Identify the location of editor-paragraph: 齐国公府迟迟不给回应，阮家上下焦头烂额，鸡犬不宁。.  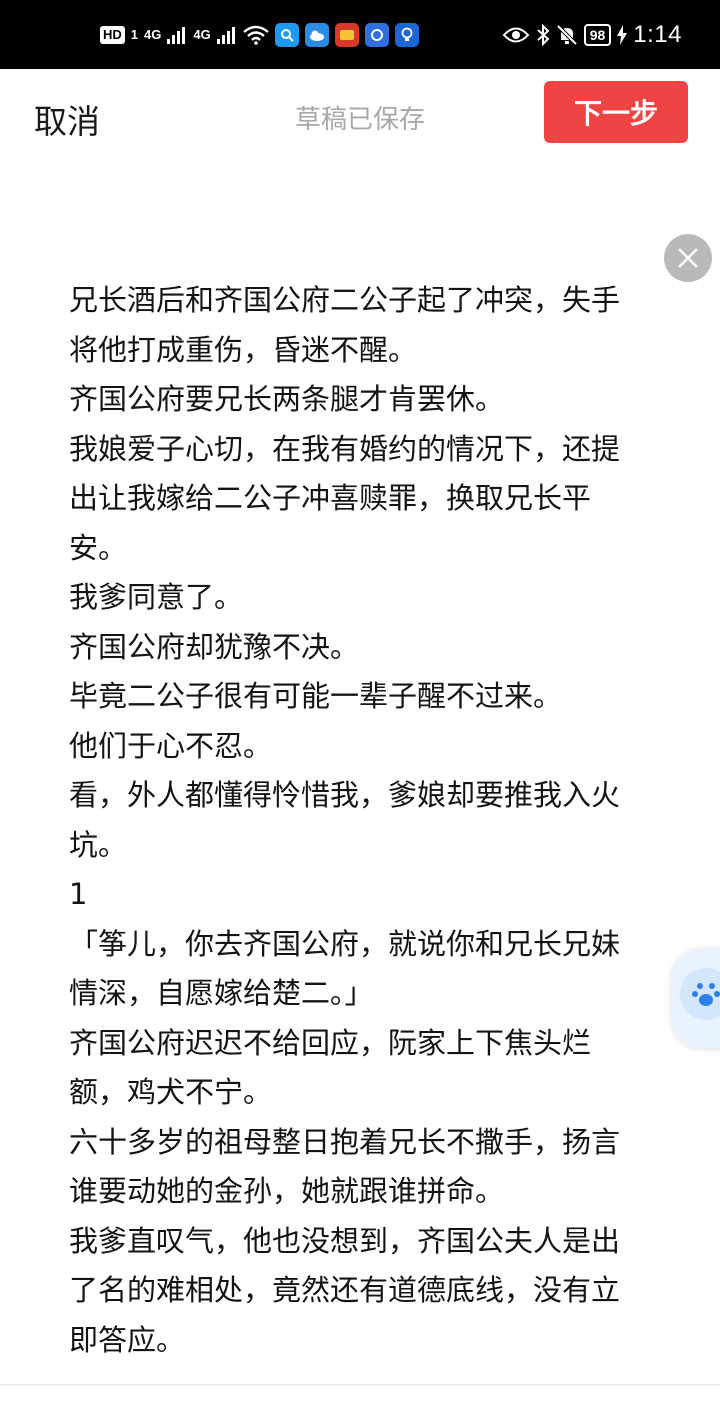
(330, 1067).